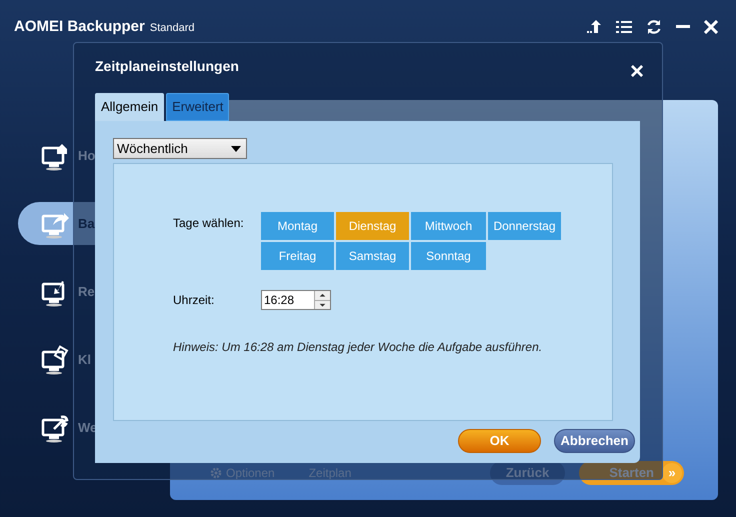 This screenshot has height=517, width=736. I want to click on sidebar-item: Kl, so click(94, 359).